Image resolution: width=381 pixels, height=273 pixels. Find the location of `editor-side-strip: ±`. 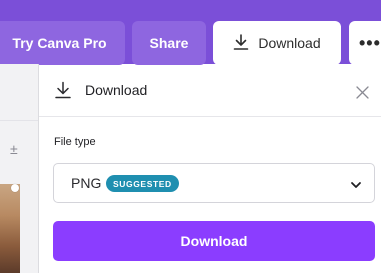

editor-side-strip: ± is located at coordinates (19, 168).